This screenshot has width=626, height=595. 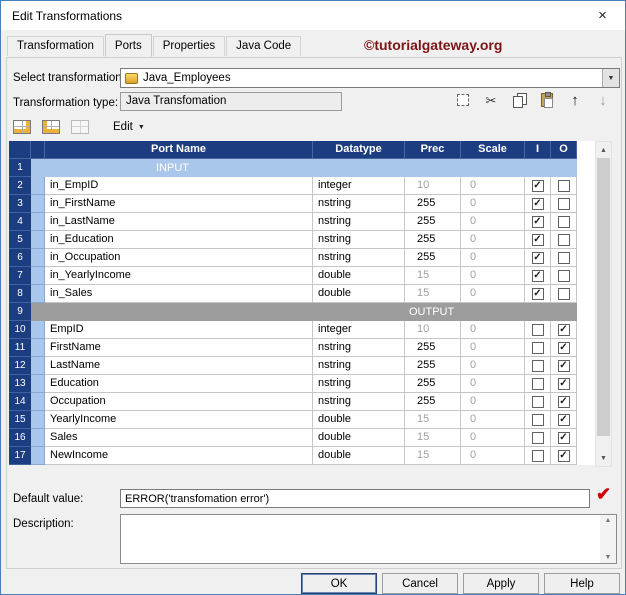 I want to click on copy-port-icon, so click(x=80, y=127).